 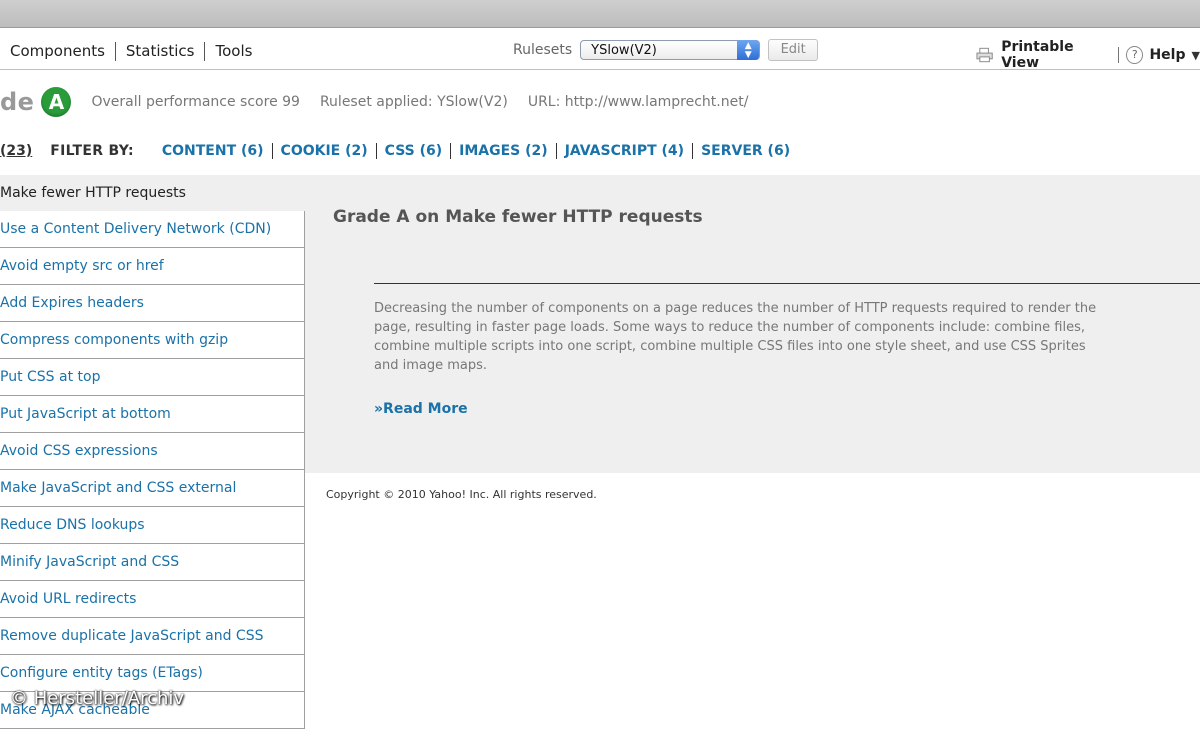 What do you see at coordinates (97, 698) in the screenshot?
I see `watermark: © Hersteller/Archiv` at bounding box center [97, 698].